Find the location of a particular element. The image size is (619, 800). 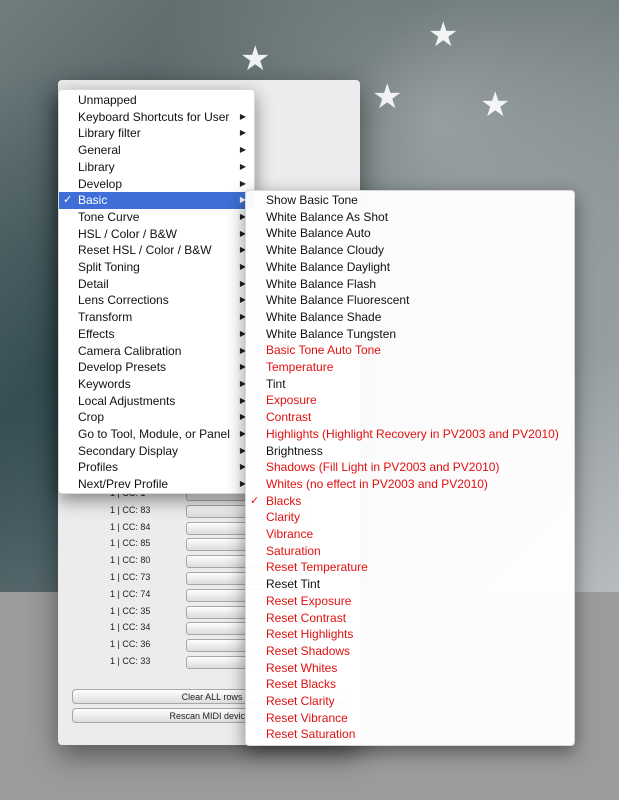

submenu-item-blacks: ✓ Blacks is located at coordinates (410, 501).